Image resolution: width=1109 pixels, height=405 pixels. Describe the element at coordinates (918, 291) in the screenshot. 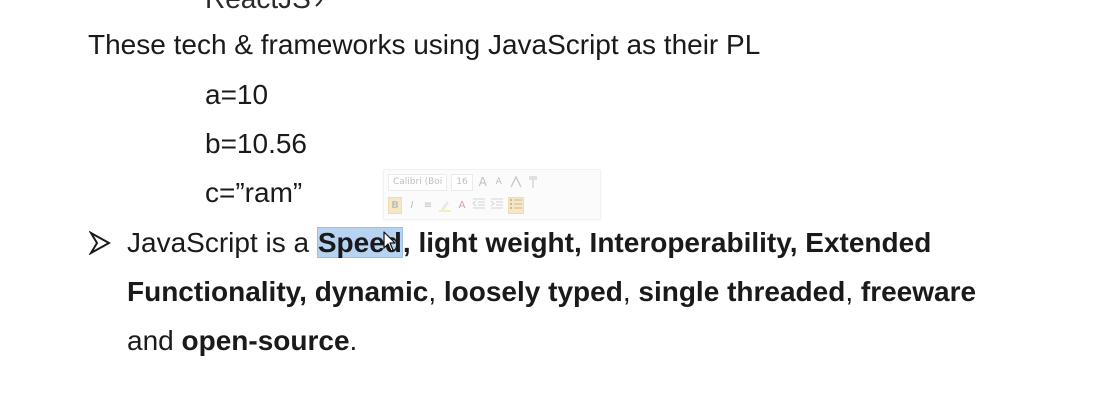

I see `bullet-bold-freeware: freeware` at that location.